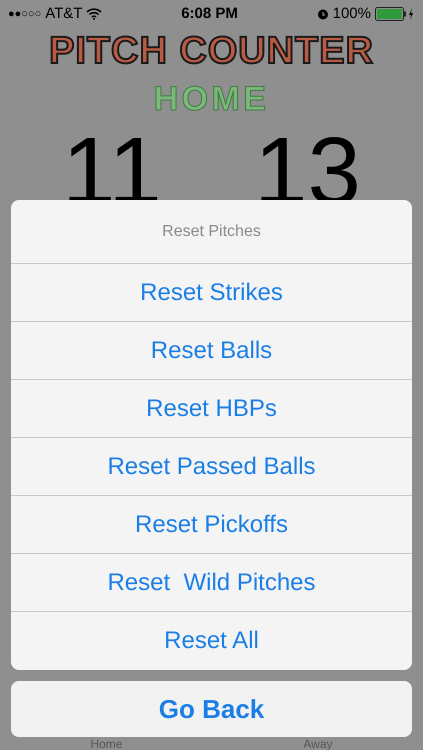 This screenshot has width=423, height=750. I want to click on action-button: Reset Strikes, so click(211, 293).